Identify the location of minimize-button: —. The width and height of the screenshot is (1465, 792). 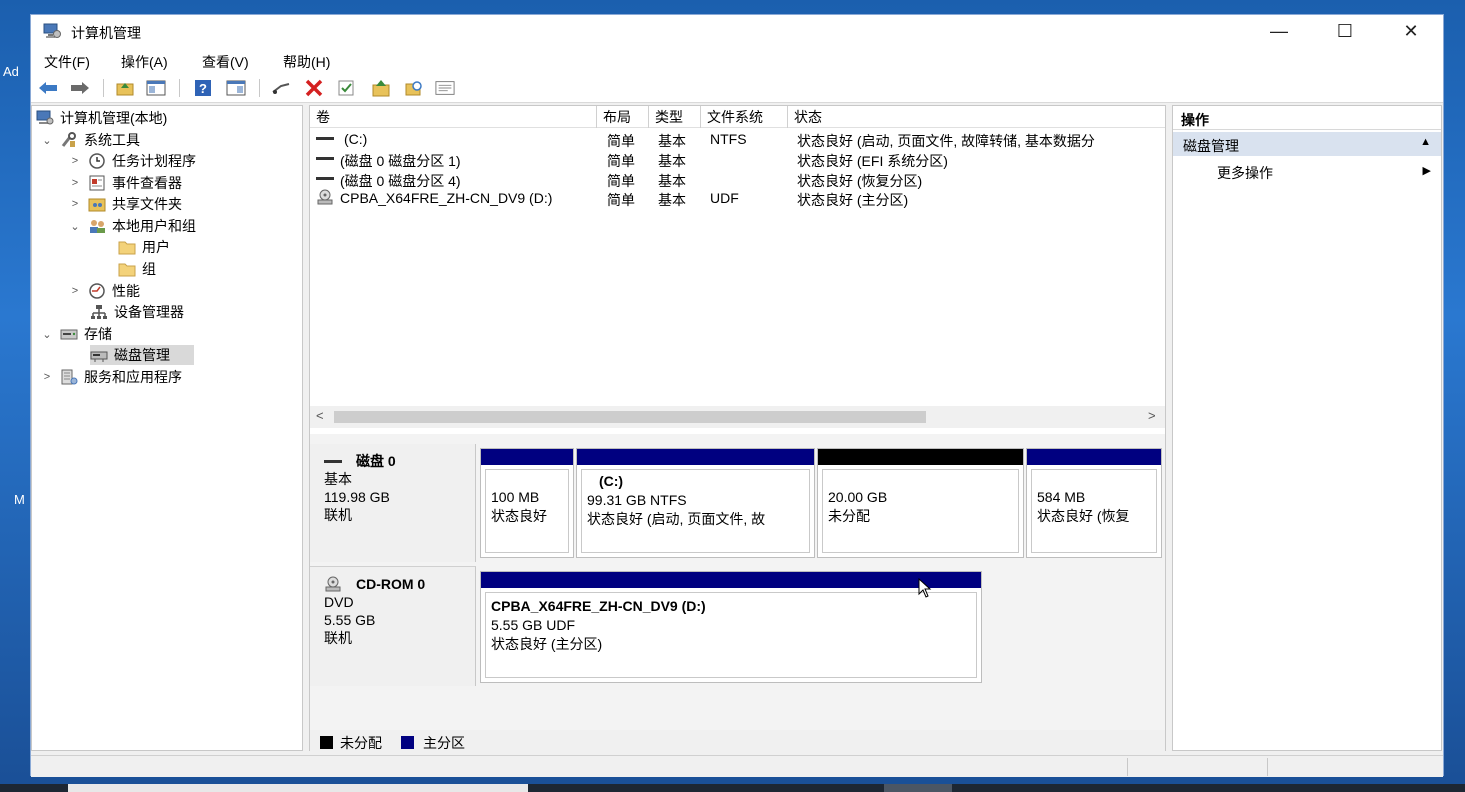
(1279, 31).